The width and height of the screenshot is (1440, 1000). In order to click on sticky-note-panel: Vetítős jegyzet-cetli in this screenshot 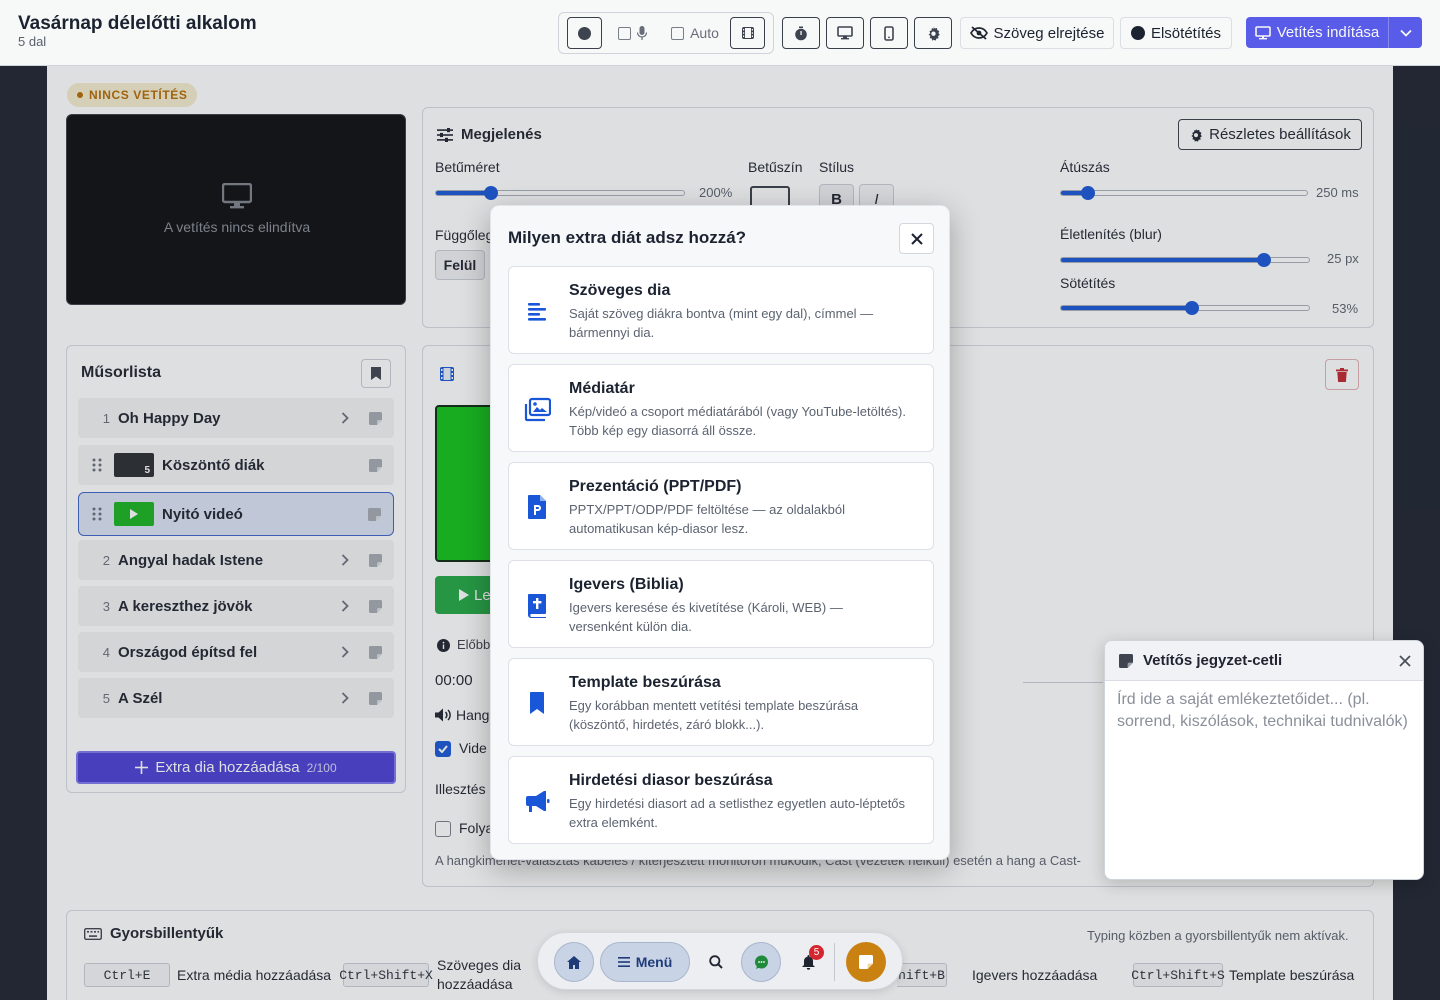, I will do `click(1264, 760)`.